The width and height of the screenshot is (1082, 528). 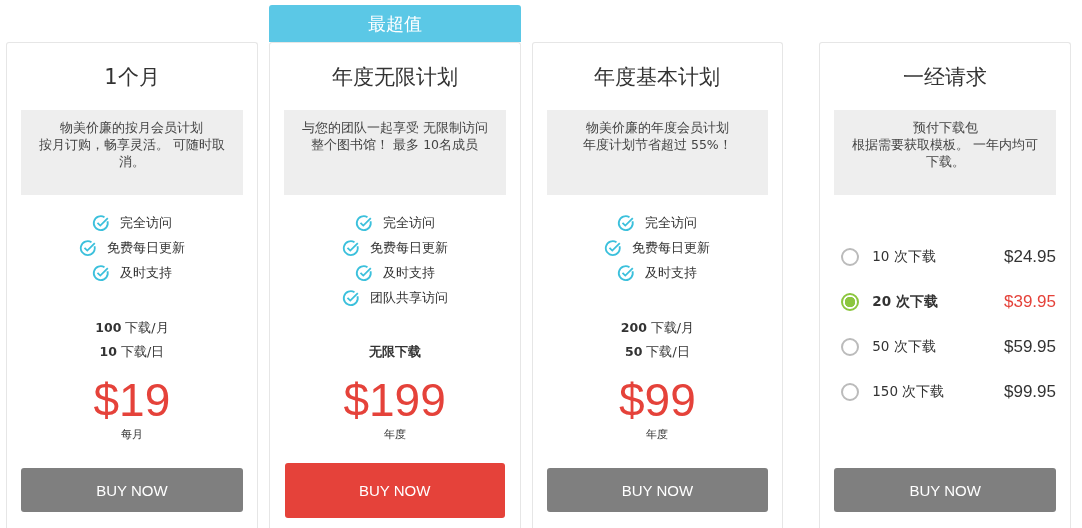 What do you see at coordinates (945, 127) in the screenshot?
I see `description-line: 预付下载包` at bounding box center [945, 127].